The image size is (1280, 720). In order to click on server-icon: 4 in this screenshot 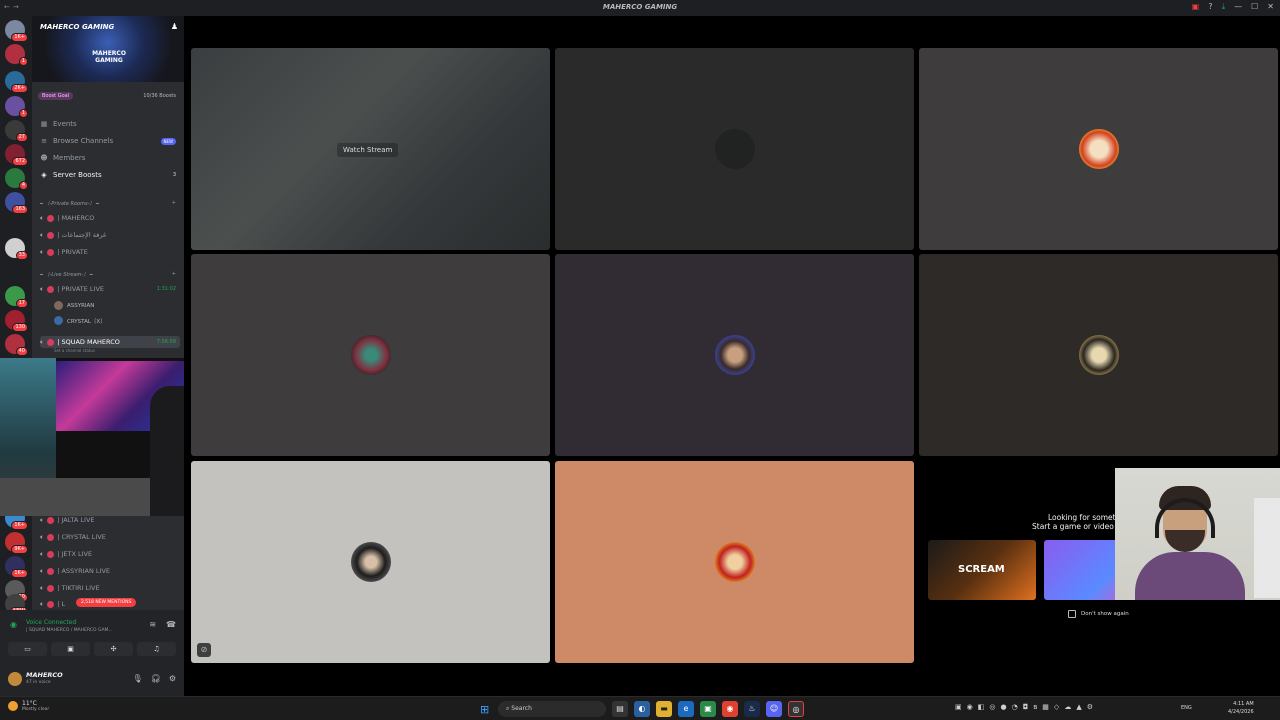, I will do `click(16, 179)`.